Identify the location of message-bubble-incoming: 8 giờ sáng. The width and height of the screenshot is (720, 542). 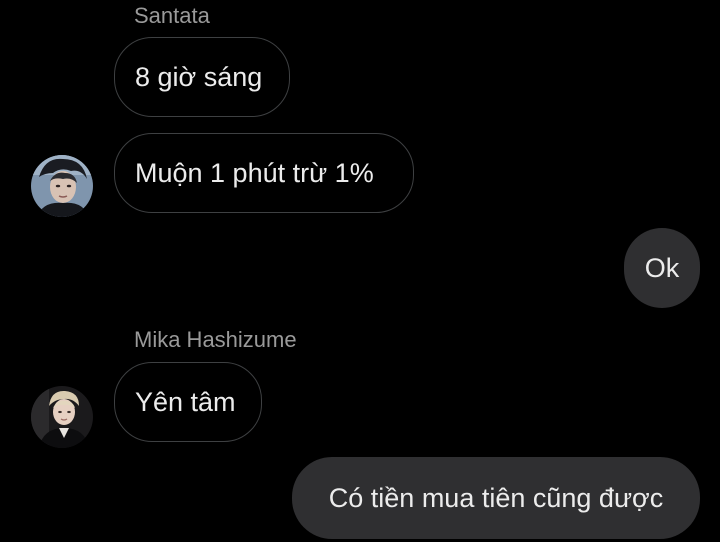
(202, 77).